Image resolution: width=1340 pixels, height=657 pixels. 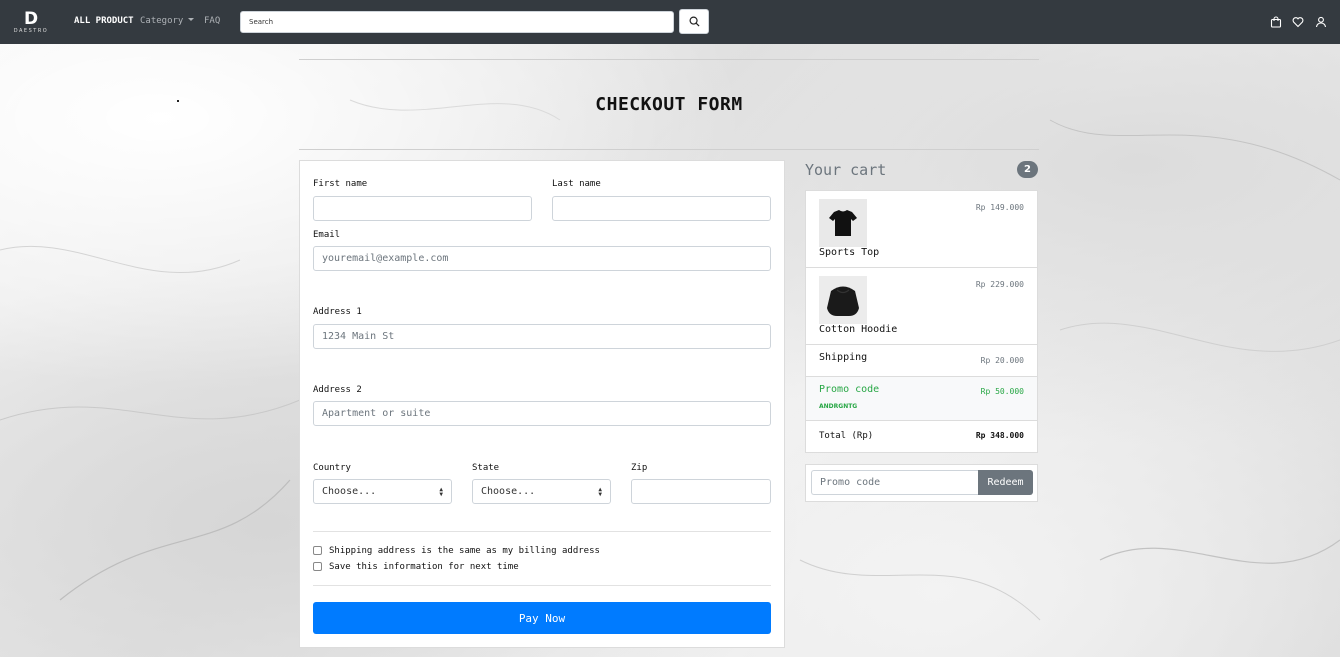 I want to click on zip-field, so click(x=701, y=491).